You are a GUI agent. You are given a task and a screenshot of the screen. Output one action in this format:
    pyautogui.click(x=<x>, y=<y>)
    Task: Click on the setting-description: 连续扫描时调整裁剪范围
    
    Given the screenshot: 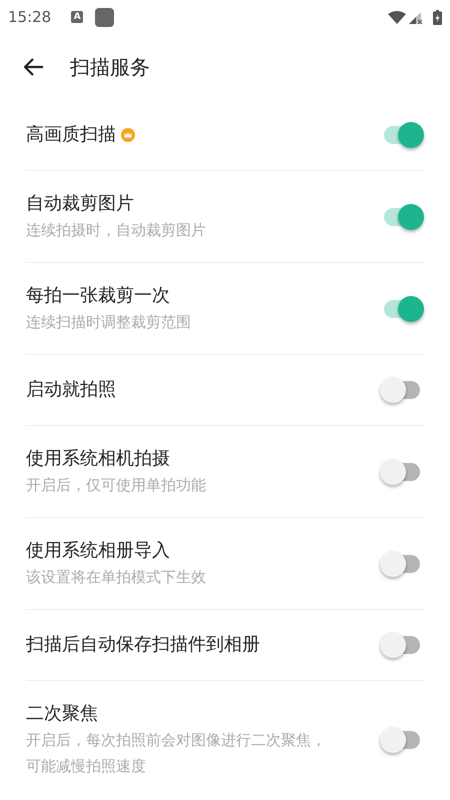 What is the action you would take?
    pyautogui.click(x=109, y=322)
    